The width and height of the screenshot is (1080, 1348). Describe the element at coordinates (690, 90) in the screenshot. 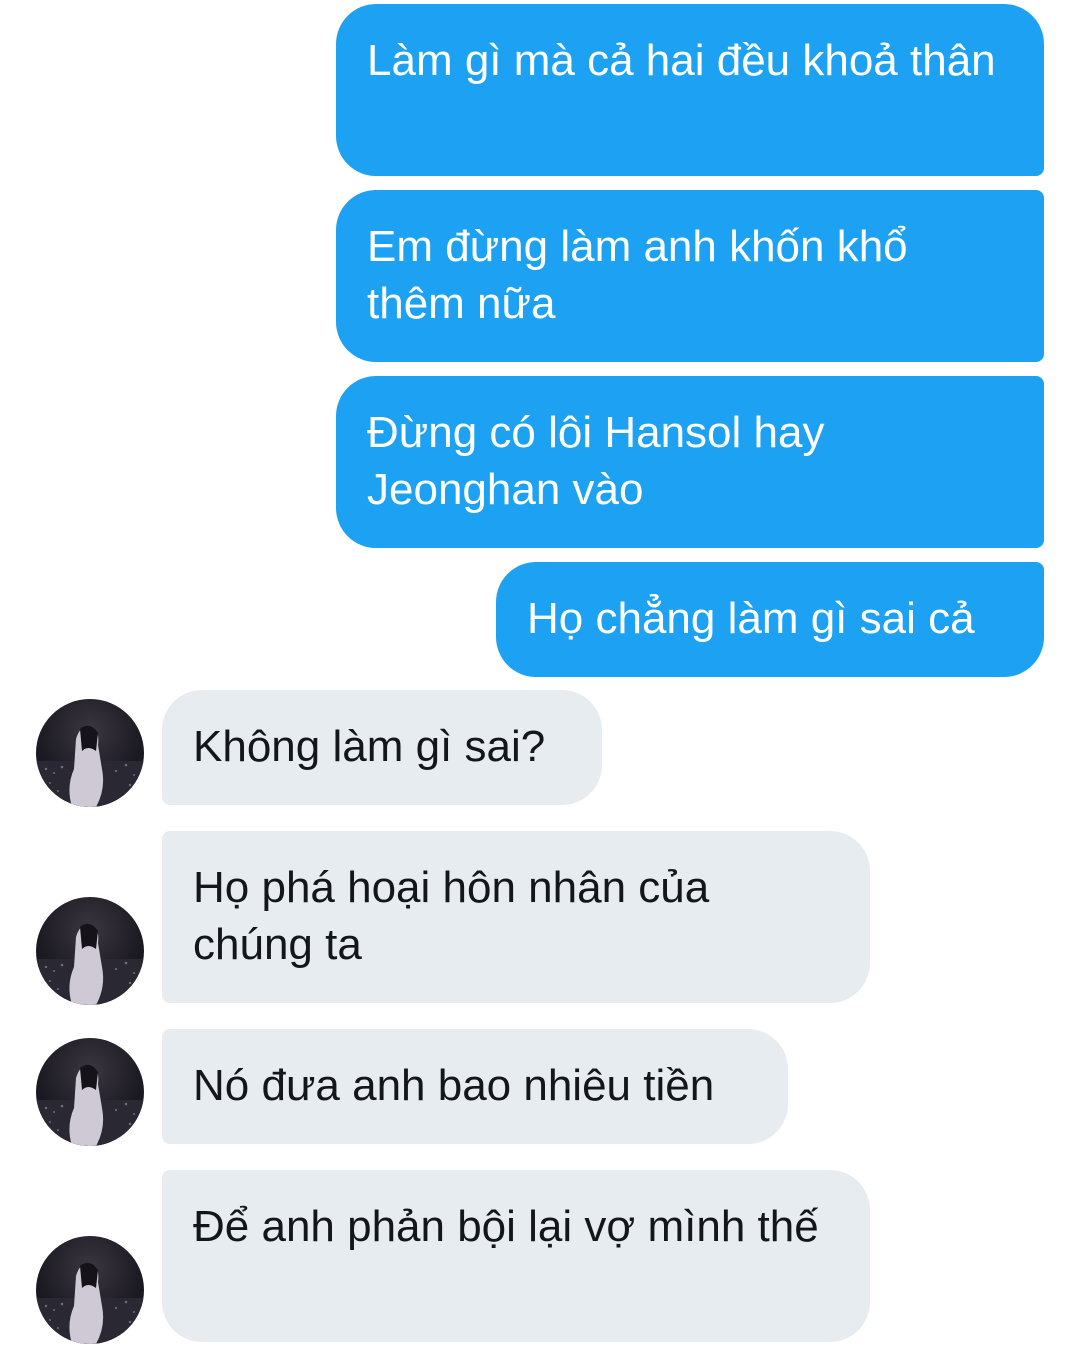

I see `outgoing-message: Làm gì mà cả hai đều khoả thân` at that location.